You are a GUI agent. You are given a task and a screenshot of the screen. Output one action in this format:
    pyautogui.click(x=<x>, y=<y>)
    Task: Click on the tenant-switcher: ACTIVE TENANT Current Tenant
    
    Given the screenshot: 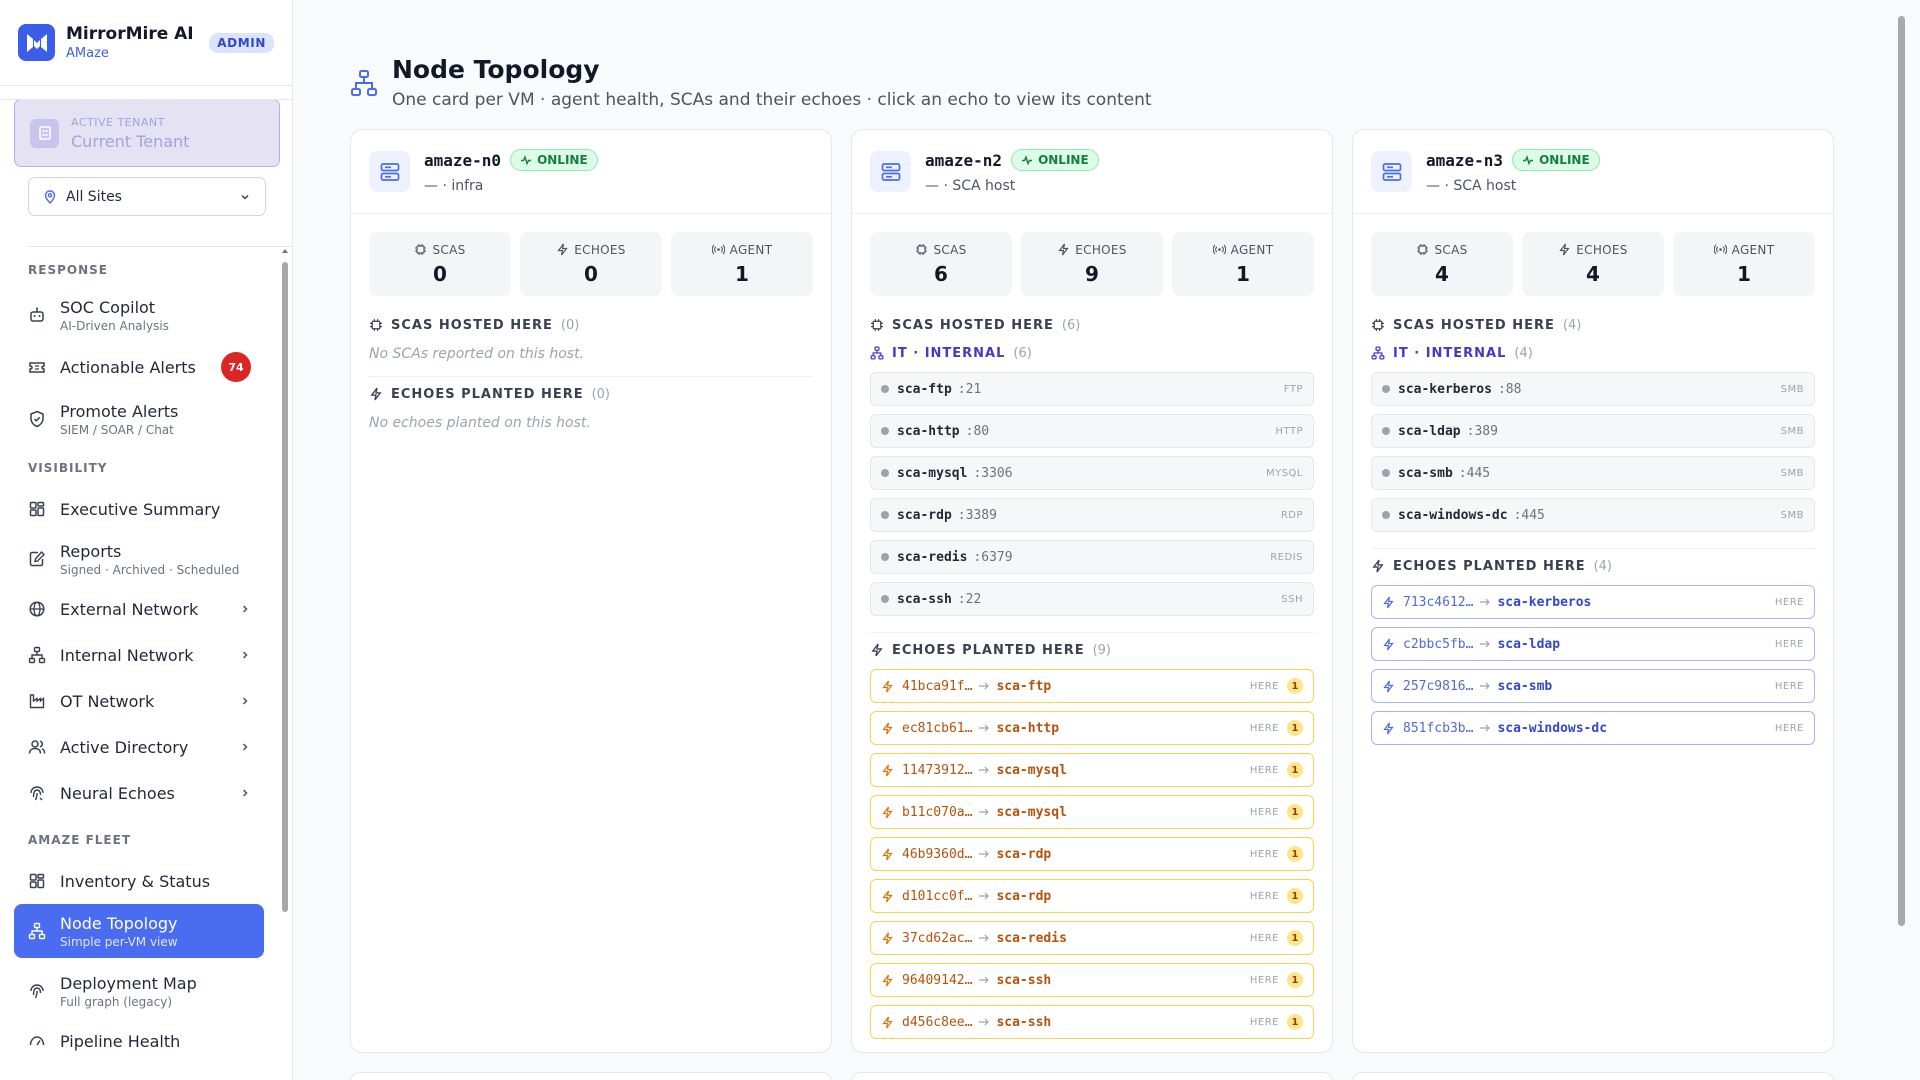 What is the action you would take?
    pyautogui.click(x=147, y=133)
    